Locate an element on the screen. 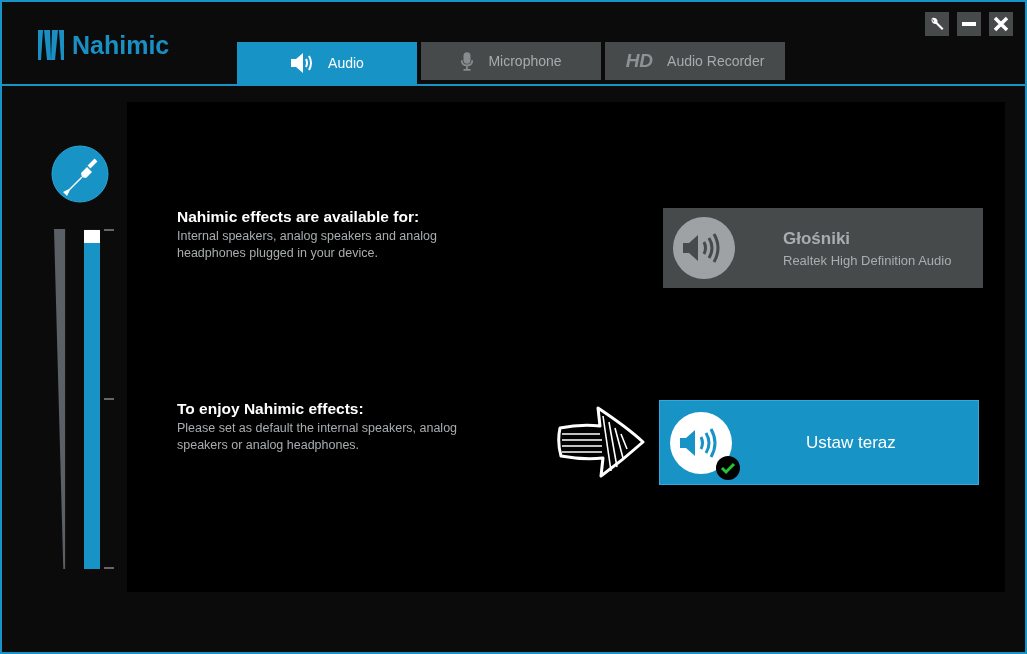 This screenshot has height=654, width=1027. section-heading: Nahimic effects are available for: is located at coordinates (299, 217).